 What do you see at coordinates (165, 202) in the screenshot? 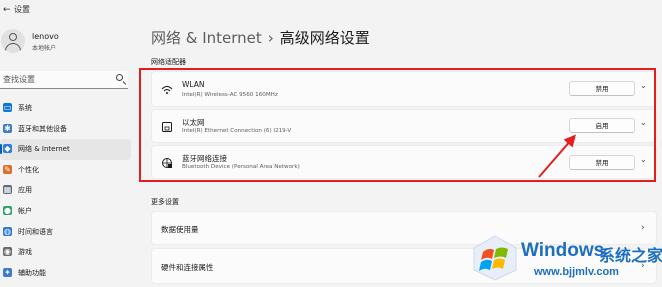
I see `section-label-more: 更多设置` at bounding box center [165, 202].